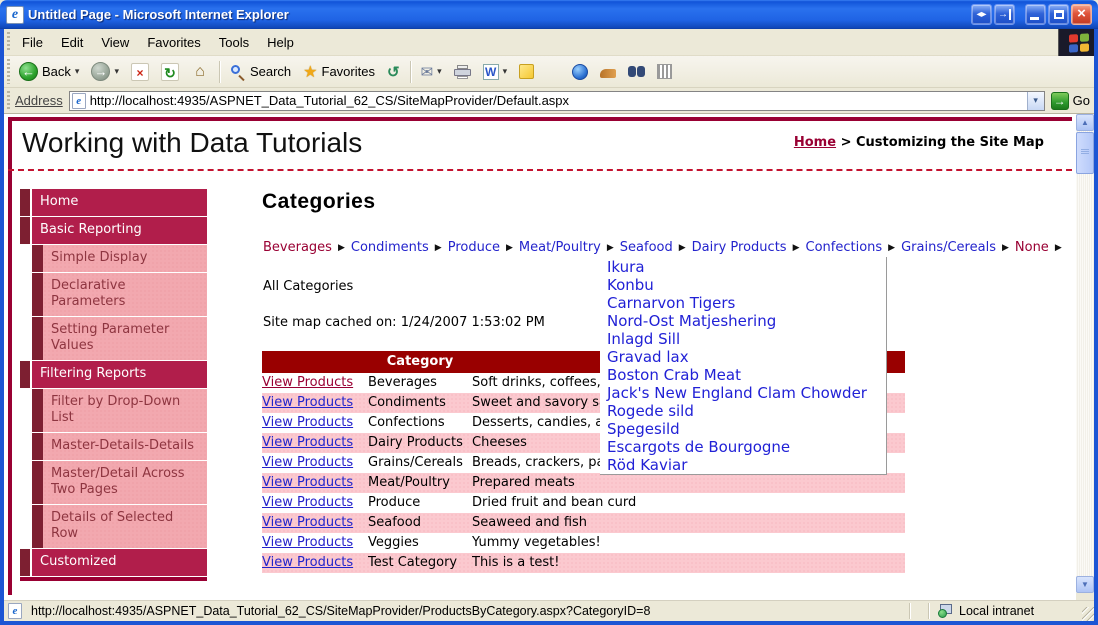 The height and width of the screenshot is (625, 1098). Describe the element at coordinates (950, 142) in the screenshot. I see `breadcrumb-current: Customizing the Site Map` at that location.